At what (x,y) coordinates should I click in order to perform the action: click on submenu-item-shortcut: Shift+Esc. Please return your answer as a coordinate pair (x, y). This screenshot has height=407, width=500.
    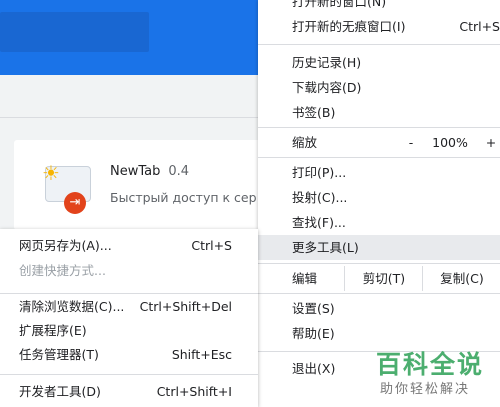
    Looking at the image, I should click on (201, 354).